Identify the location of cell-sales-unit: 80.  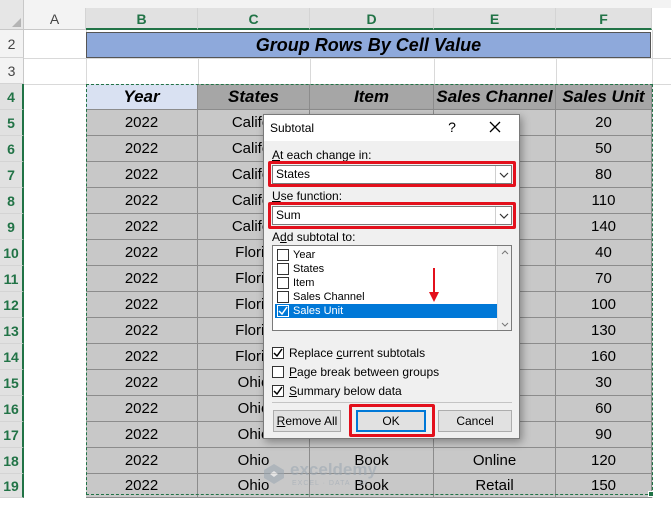
(604, 175).